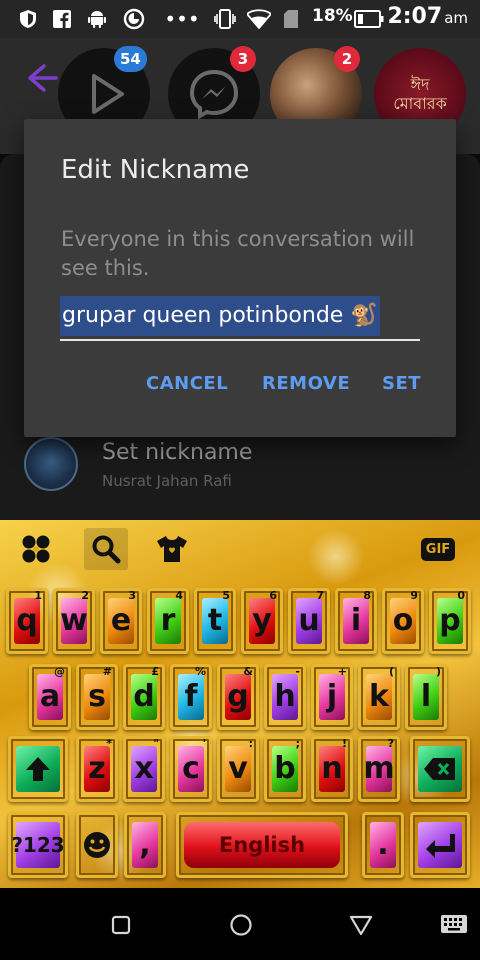 The width and height of the screenshot is (480, 960). I want to click on key-hint: ;, so click(297, 743).